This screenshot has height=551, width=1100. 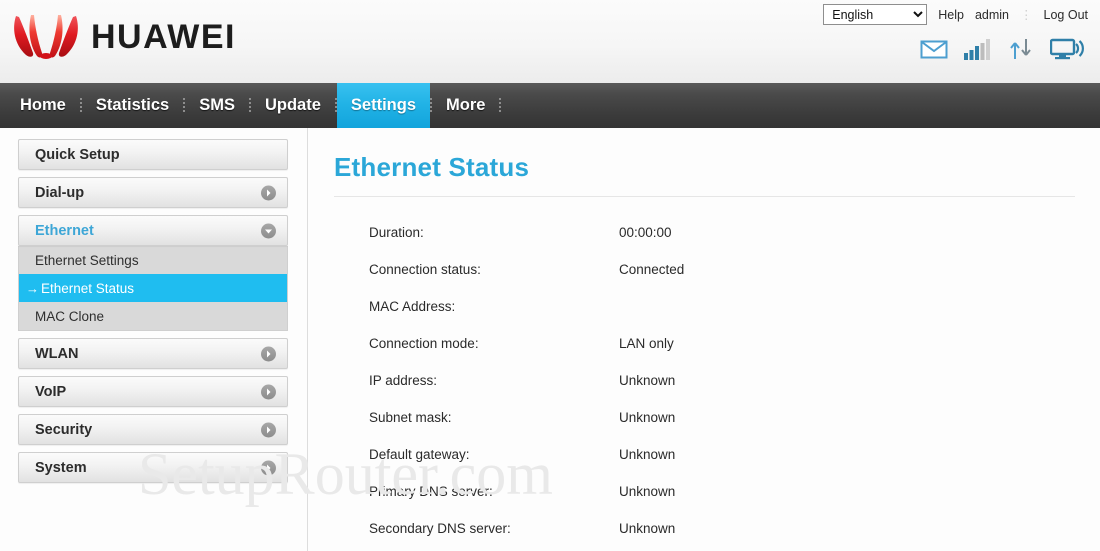 What do you see at coordinates (500, 105) in the screenshot?
I see `nav-separator` at bounding box center [500, 105].